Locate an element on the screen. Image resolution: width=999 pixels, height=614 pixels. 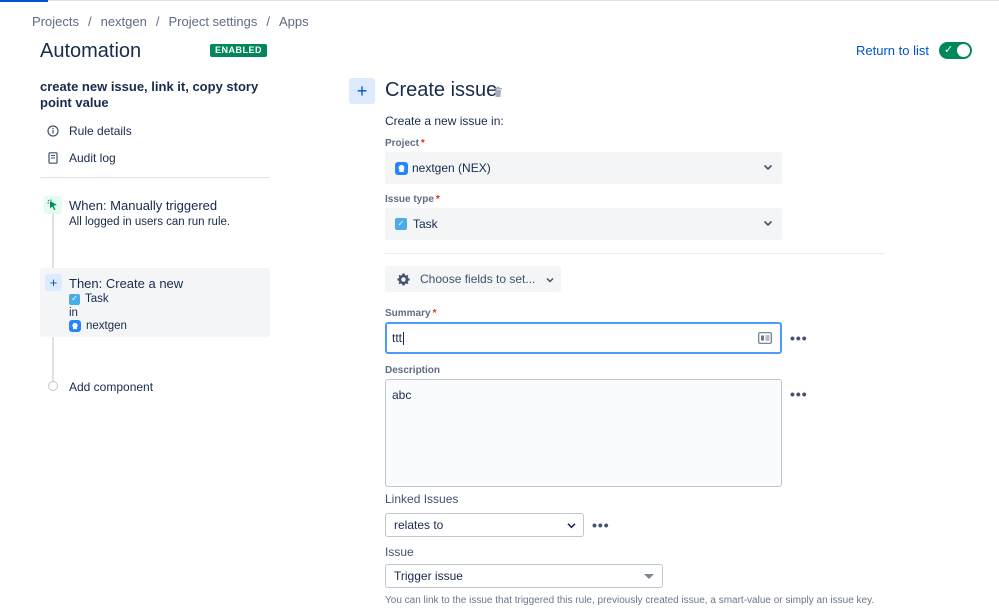
action-connector: in is located at coordinates (73, 313).